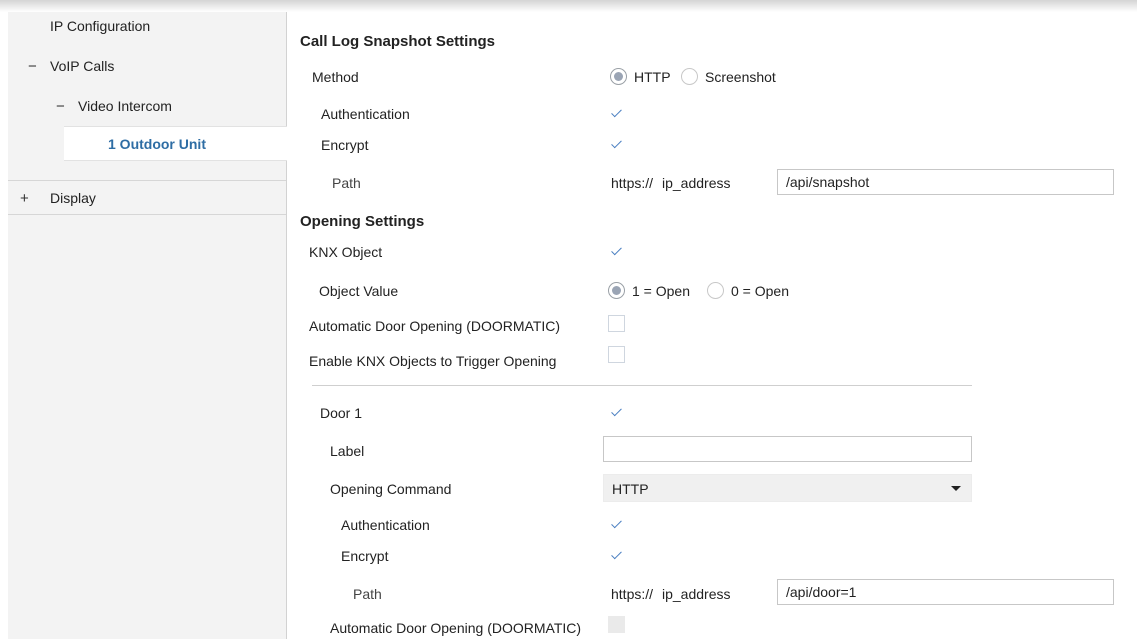 Image resolution: width=1137 pixels, height=639 pixels. I want to click on sidebar-item-outdoor-unit: 1 Outdoor Unit, so click(175, 143).